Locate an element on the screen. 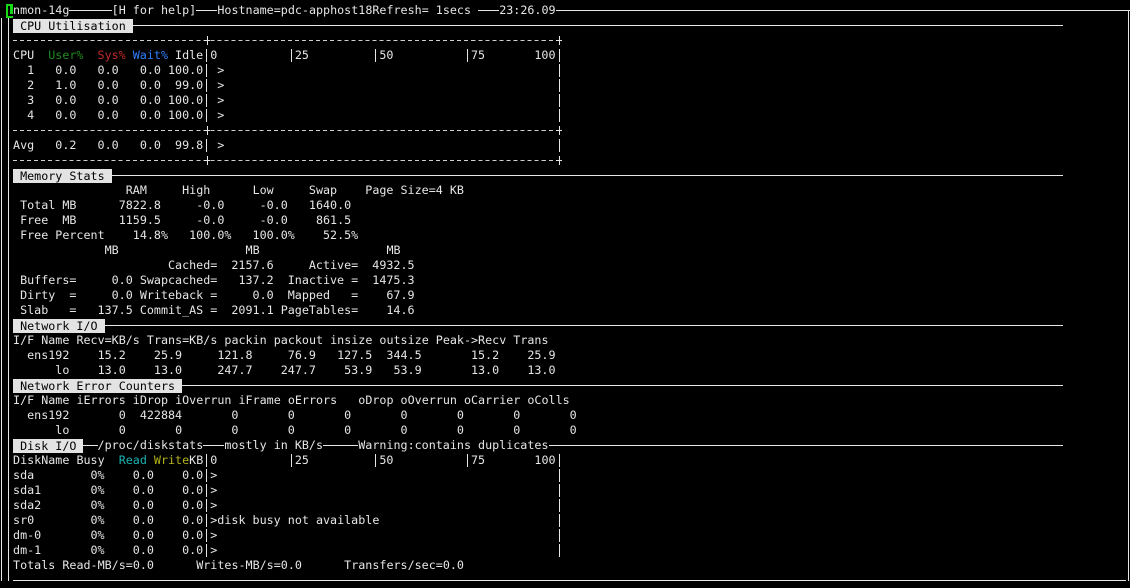 The width and height of the screenshot is (1130, 588). detail-value: 137.5 is located at coordinates (115, 310).